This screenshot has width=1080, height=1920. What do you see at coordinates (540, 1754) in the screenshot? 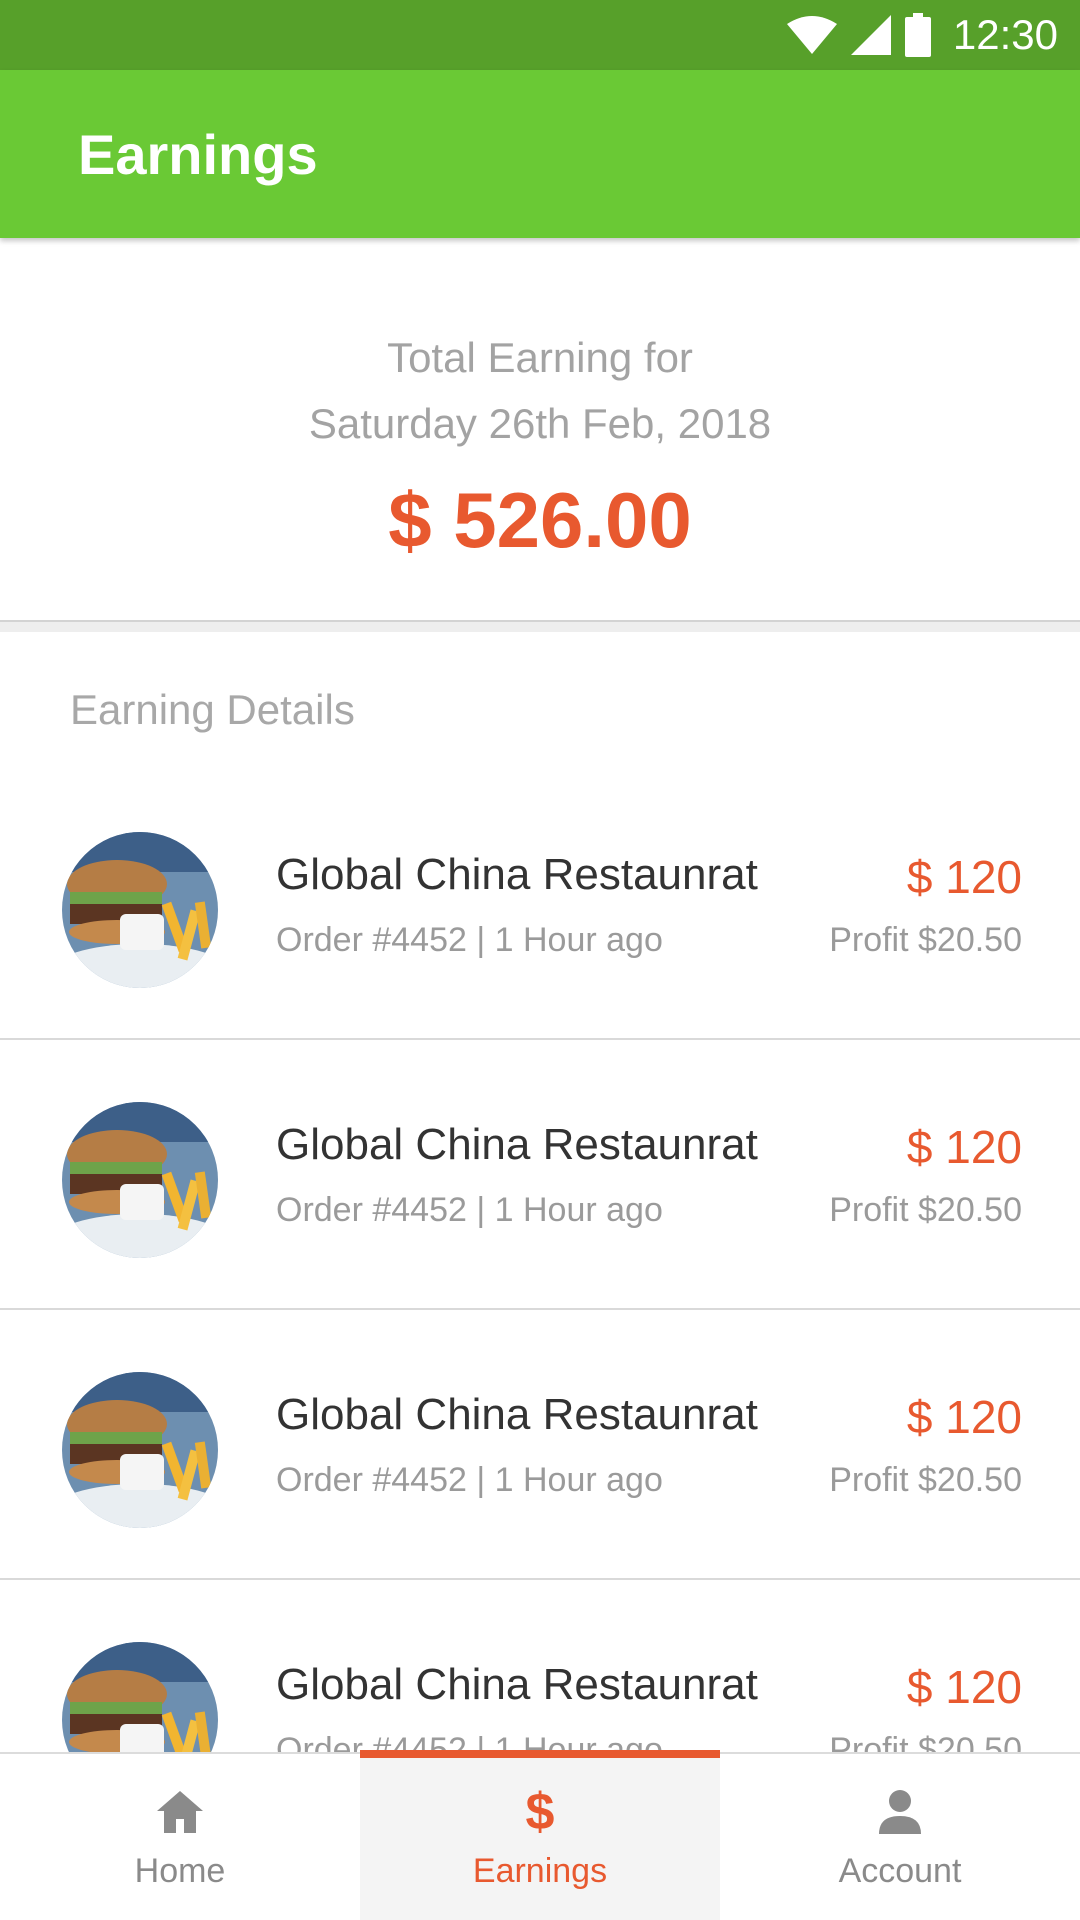
I see `active-tab-indicator` at bounding box center [540, 1754].